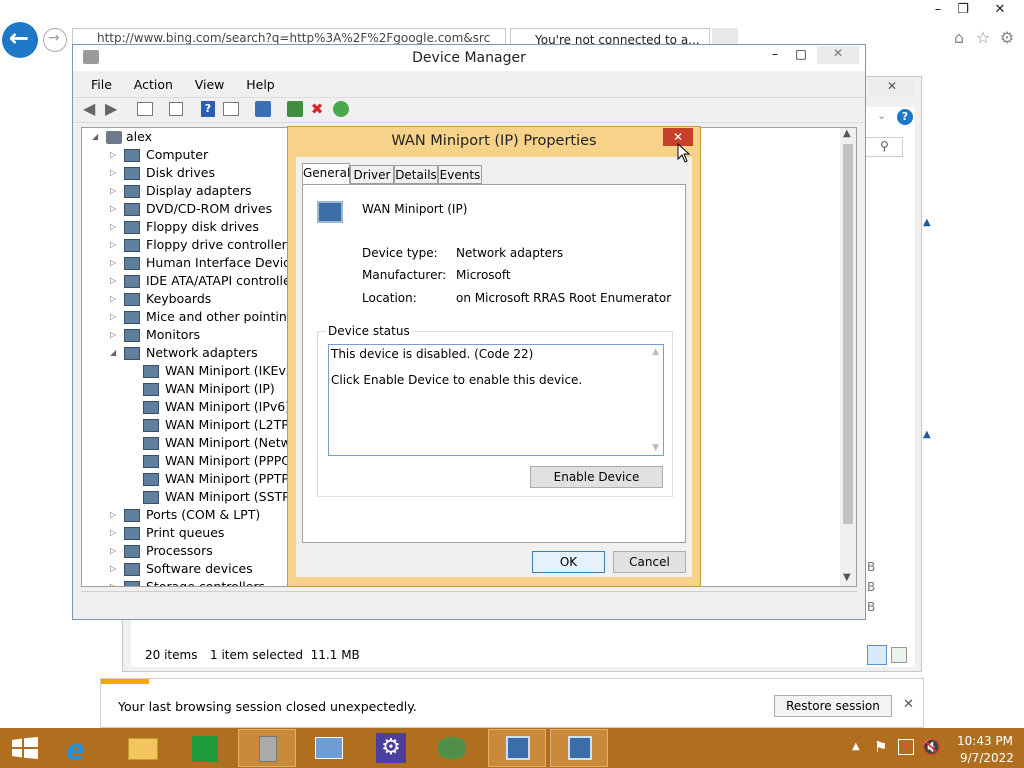 This screenshot has height=768, width=1024. What do you see at coordinates (596, 477) in the screenshot?
I see `enable-device-button: Enable Device` at bounding box center [596, 477].